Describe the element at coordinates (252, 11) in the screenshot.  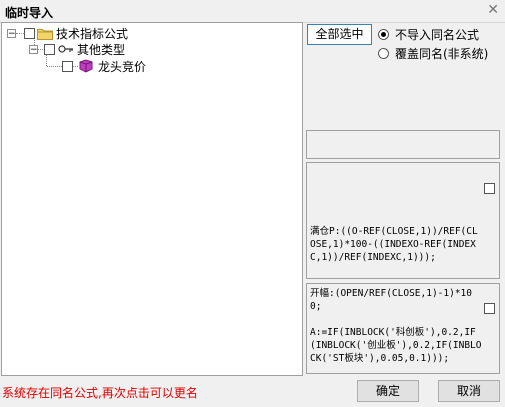
I see `title-bar: 临时导入 ✕` at that location.